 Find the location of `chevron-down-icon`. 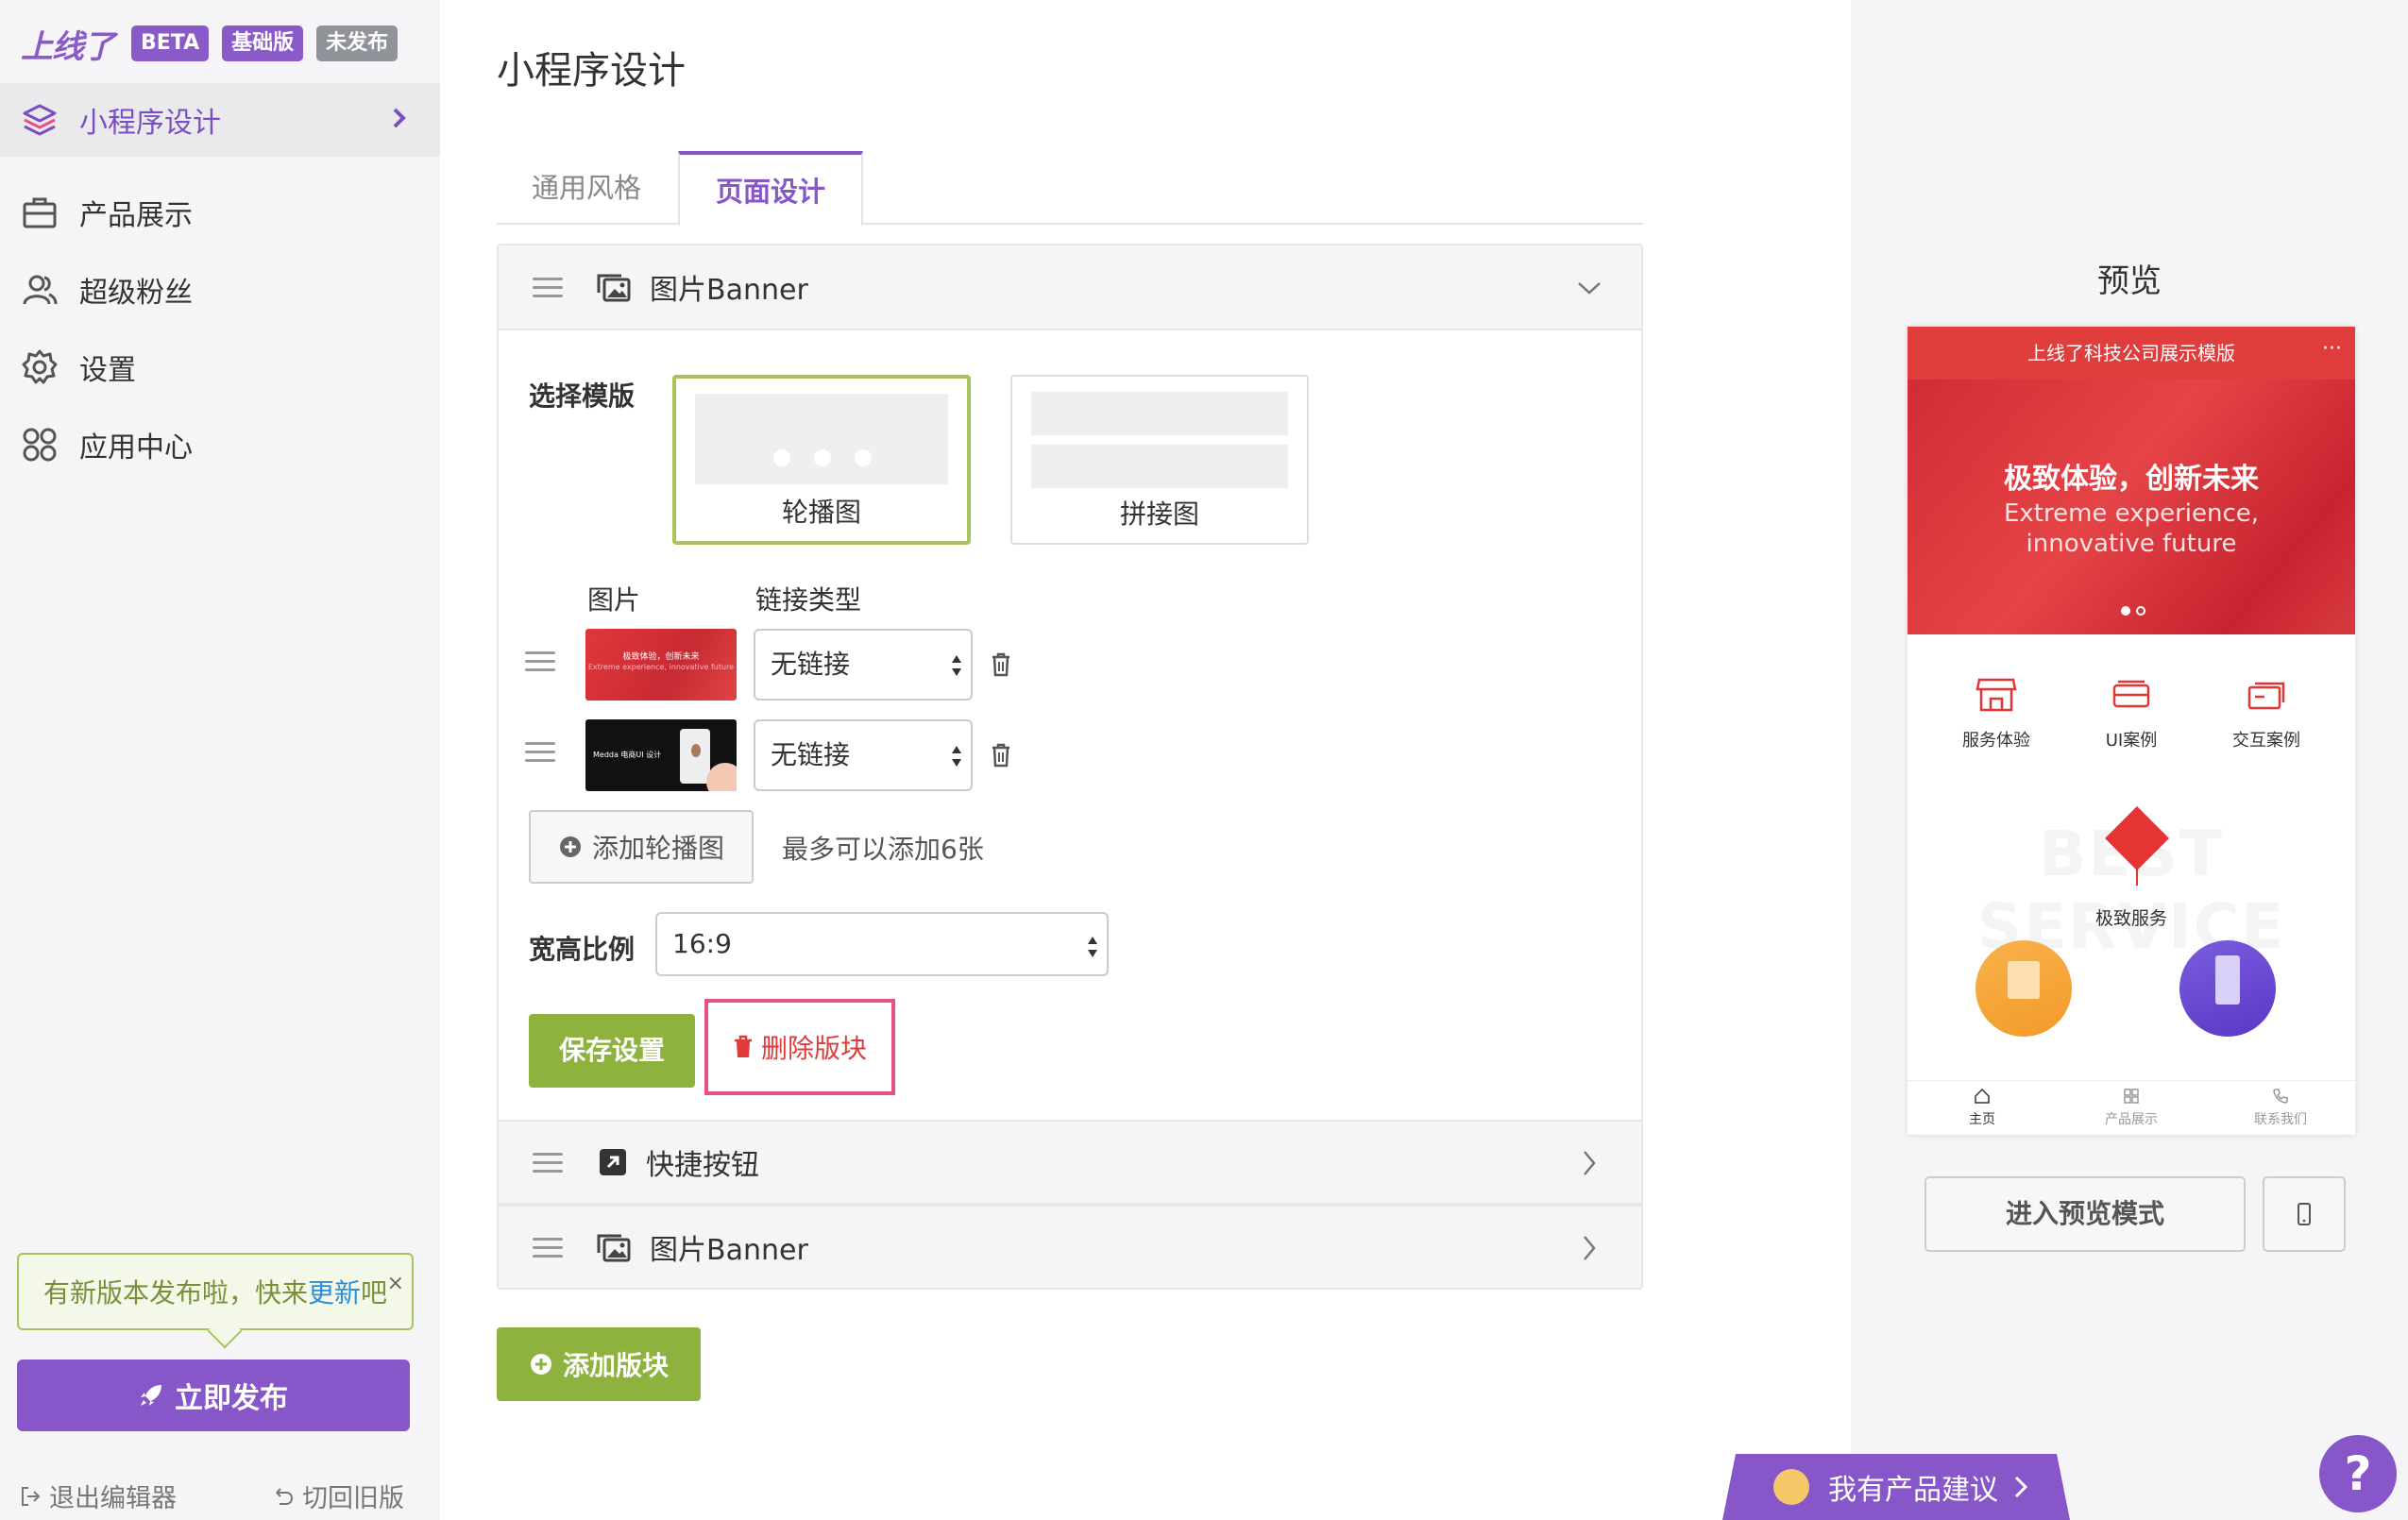

chevron-down-icon is located at coordinates (1589, 288).